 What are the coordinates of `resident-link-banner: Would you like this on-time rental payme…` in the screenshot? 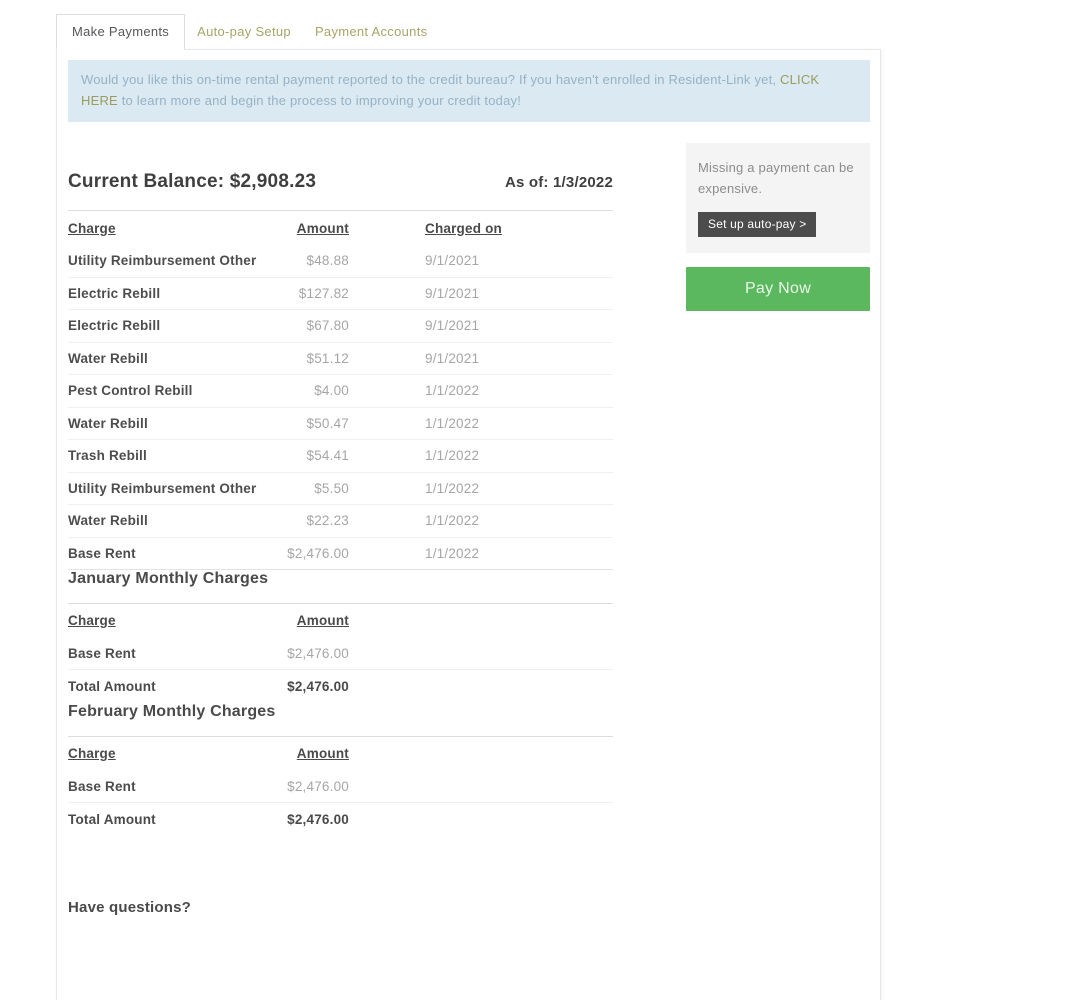 It's located at (469, 91).